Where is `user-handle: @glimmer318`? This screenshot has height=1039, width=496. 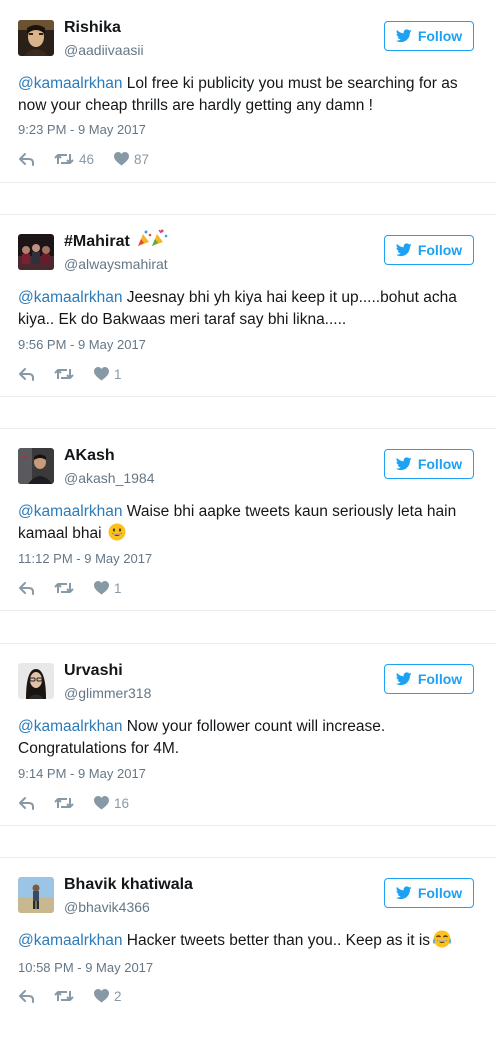 user-handle: @glimmer318 is located at coordinates (107, 693).